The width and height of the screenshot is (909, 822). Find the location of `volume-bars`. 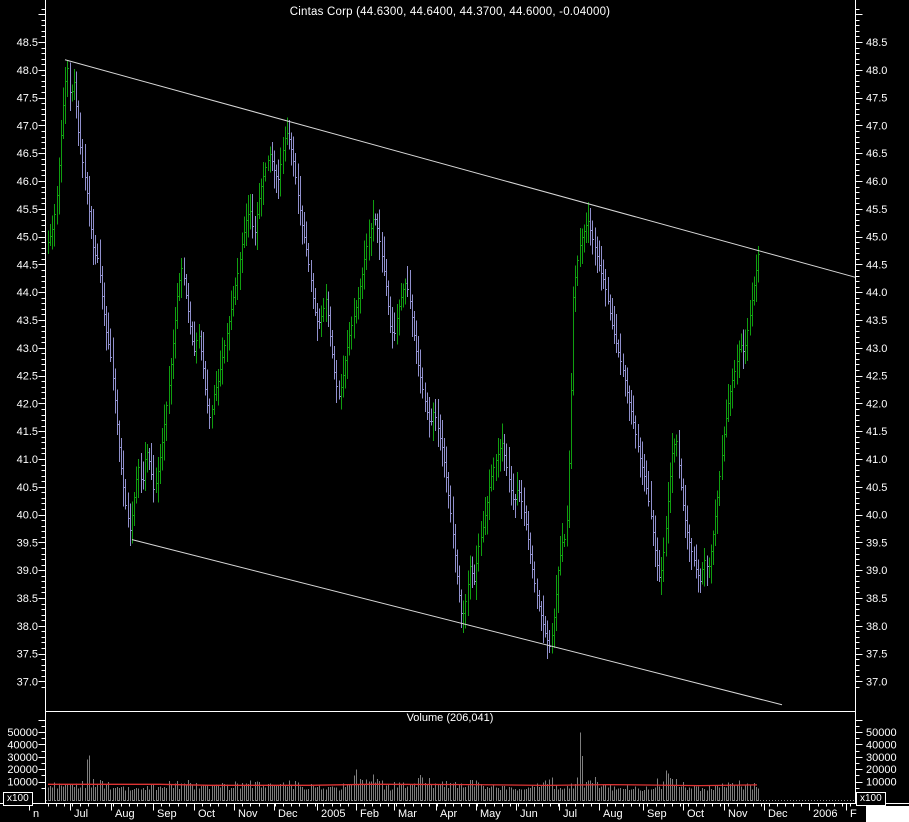

volume-bars is located at coordinates (403, 766).